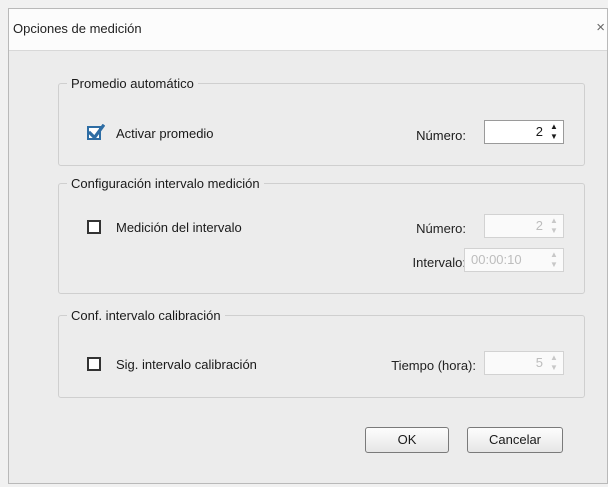  What do you see at coordinates (600, 27) in the screenshot?
I see `close-icon: ×` at bounding box center [600, 27].